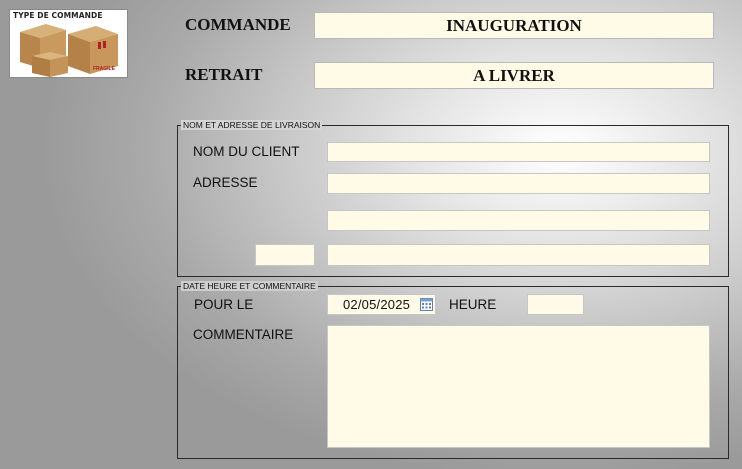  I want to click on comment-label: COMMENTAIRE, so click(243, 334).